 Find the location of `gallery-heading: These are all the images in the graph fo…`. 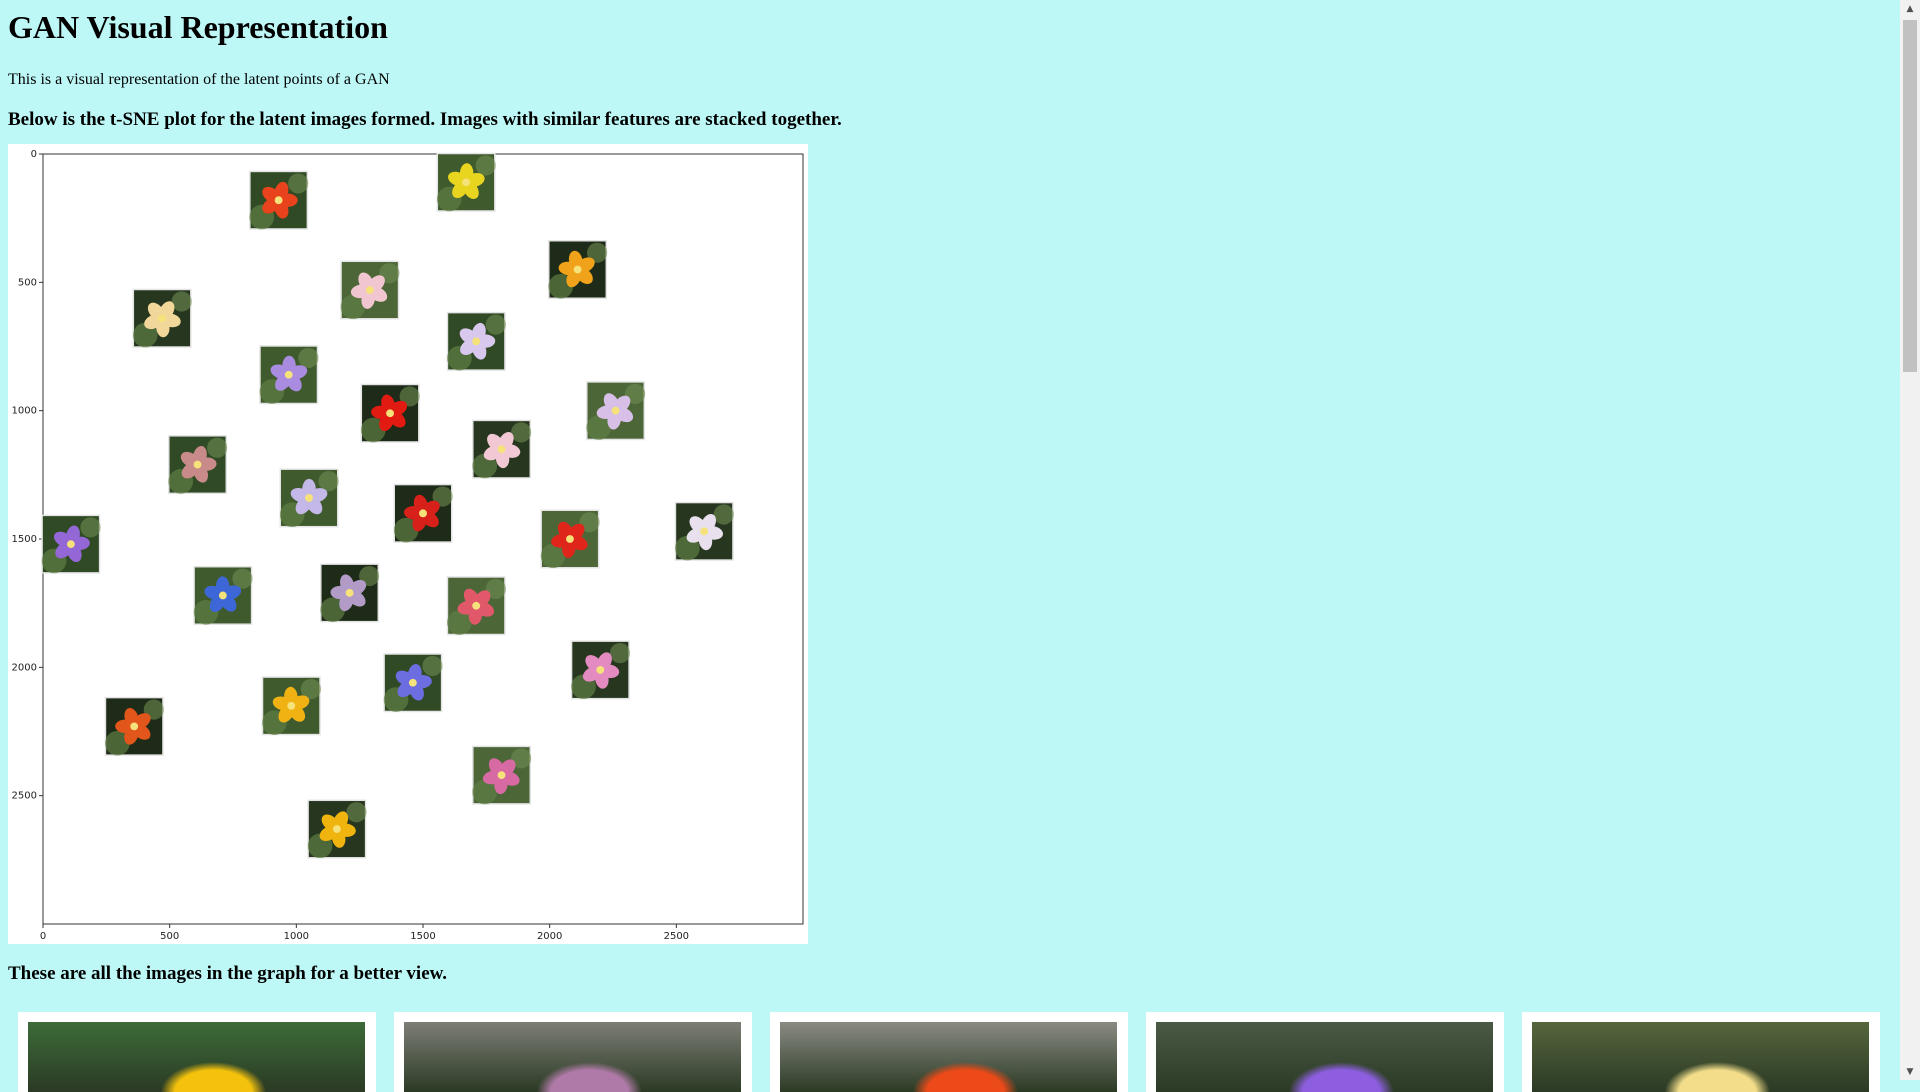

gallery-heading: These are all the images in the graph fo… is located at coordinates (228, 973).